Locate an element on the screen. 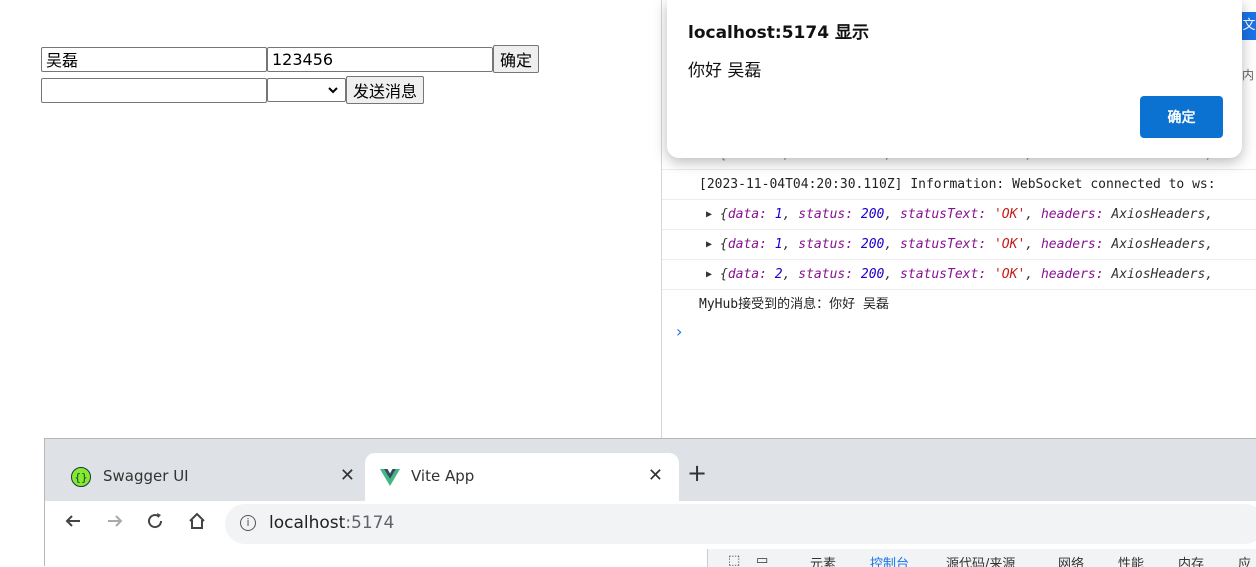 This screenshot has height=567, width=1256. info-icon: i is located at coordinates (248, 523).